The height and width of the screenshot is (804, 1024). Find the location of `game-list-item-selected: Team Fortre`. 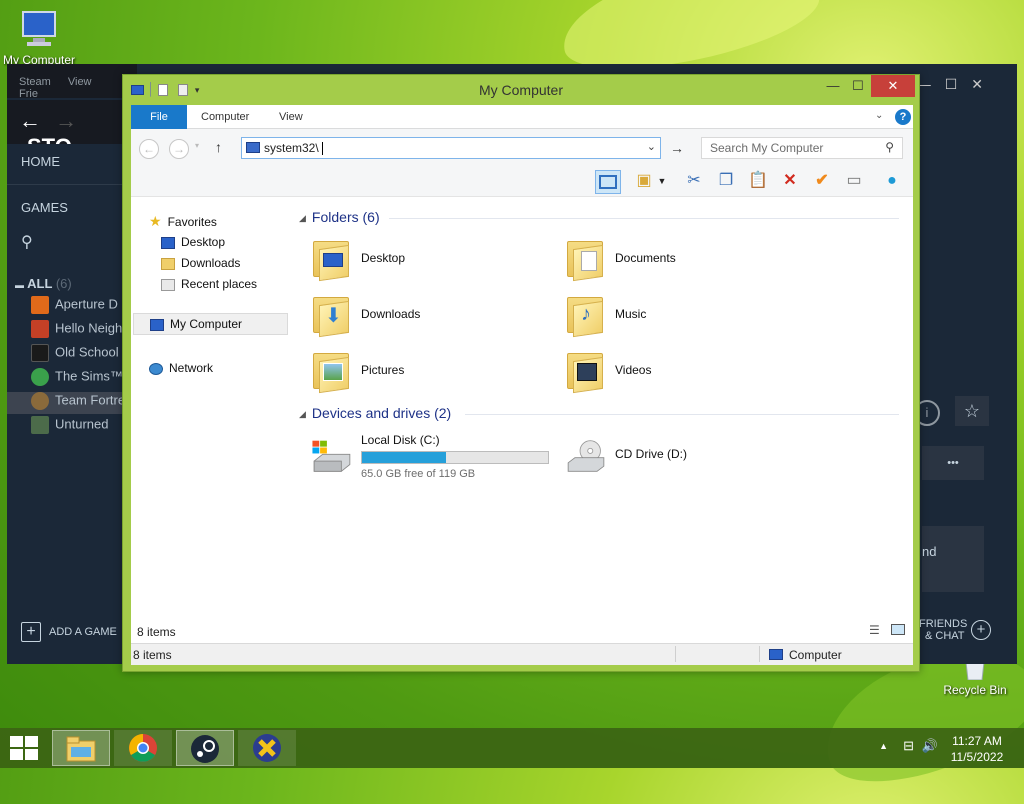

game-list-item-selected: Team Fortre is located at coordinates (68, 403).